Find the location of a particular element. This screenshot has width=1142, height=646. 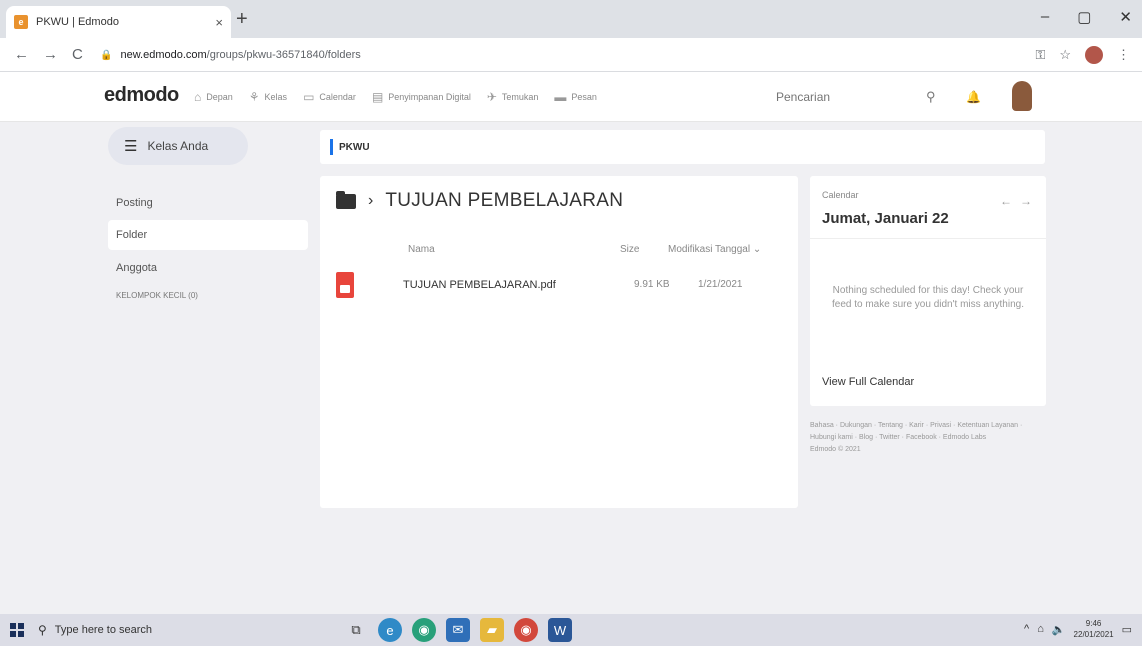

footer-copyright: Edmodo © 2021 is located at coordinates (835, 449).